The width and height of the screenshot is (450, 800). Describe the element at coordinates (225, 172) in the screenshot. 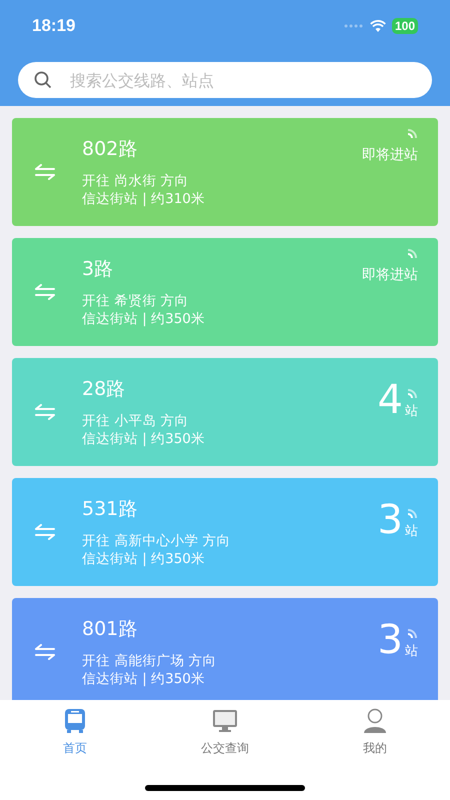

I see `route-card: 802路 开往 尚水街 方向 信达街站 | 约310米 即将进站` at that location.